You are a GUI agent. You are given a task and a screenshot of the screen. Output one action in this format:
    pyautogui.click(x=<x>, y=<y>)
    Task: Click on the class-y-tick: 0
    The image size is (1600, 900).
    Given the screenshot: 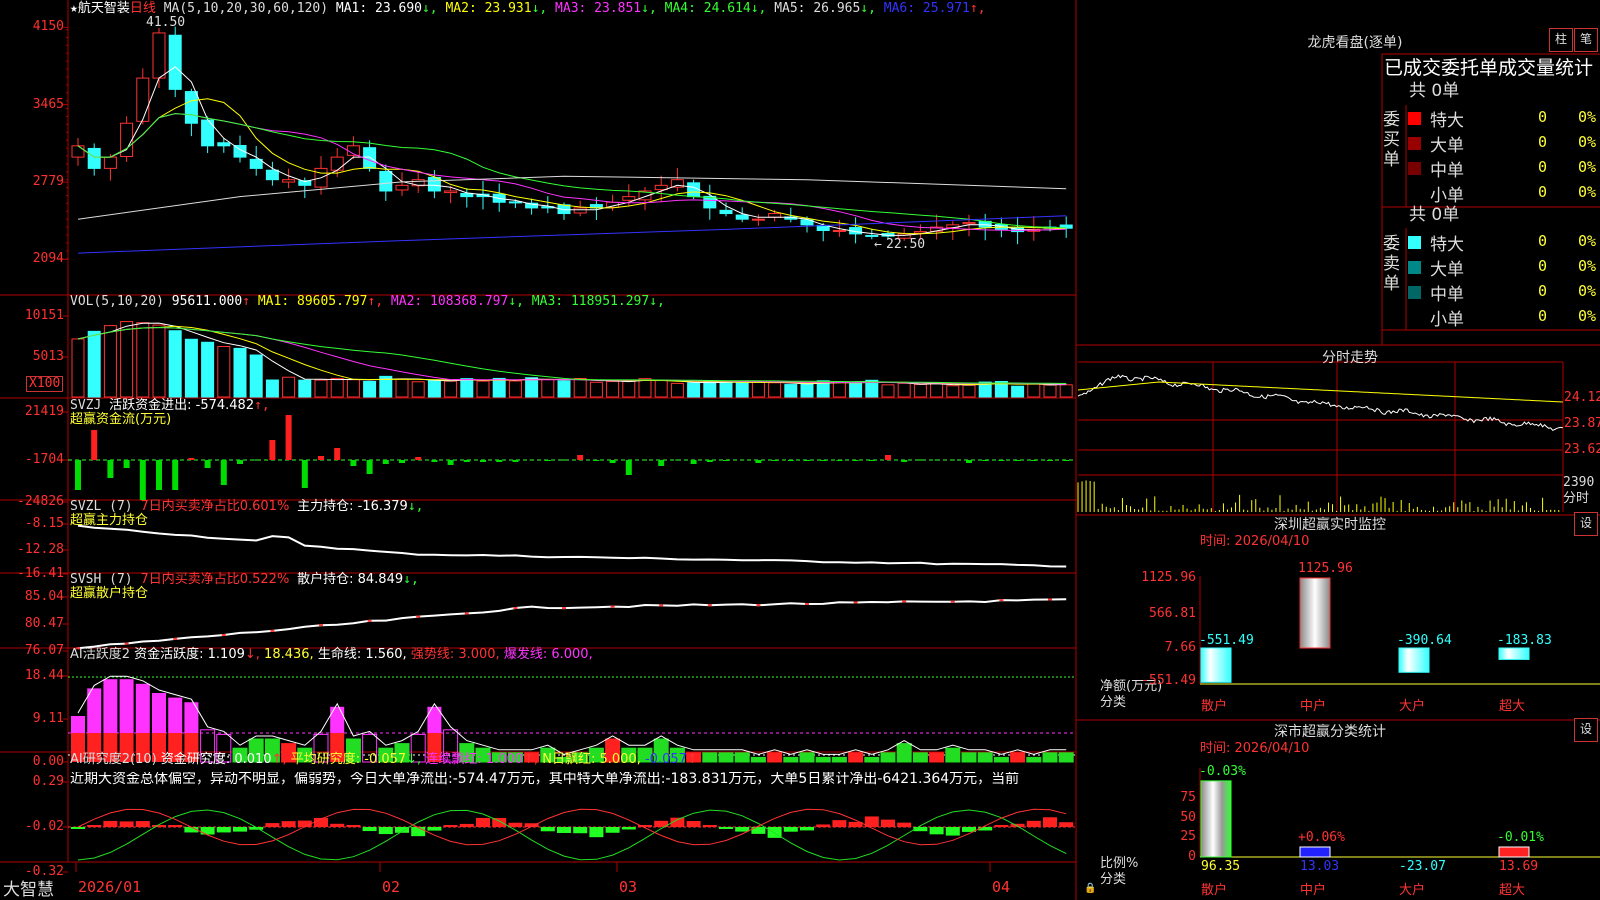 What is the action you would take?
    pyautogui.click(x=1192, y=856)
    